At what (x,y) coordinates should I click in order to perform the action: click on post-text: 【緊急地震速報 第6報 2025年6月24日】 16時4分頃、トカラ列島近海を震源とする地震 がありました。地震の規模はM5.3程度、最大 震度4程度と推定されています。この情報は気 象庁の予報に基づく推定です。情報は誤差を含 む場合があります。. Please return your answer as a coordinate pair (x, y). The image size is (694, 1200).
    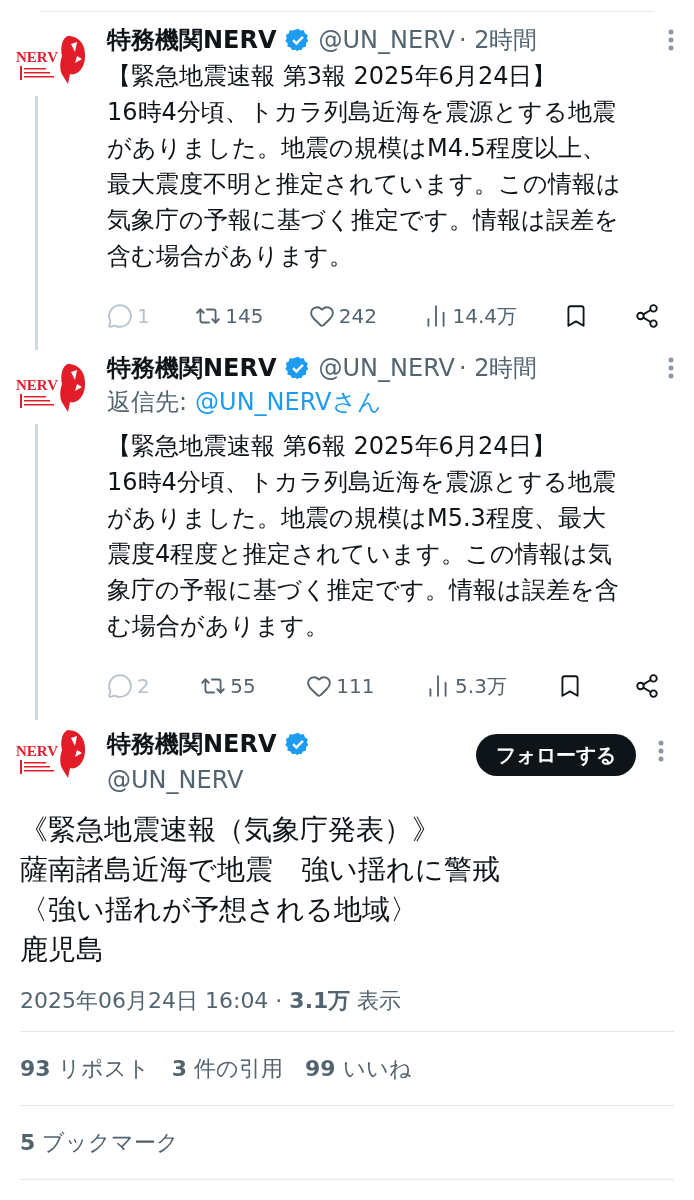
    Looking at the image, I should click on (363, 536).